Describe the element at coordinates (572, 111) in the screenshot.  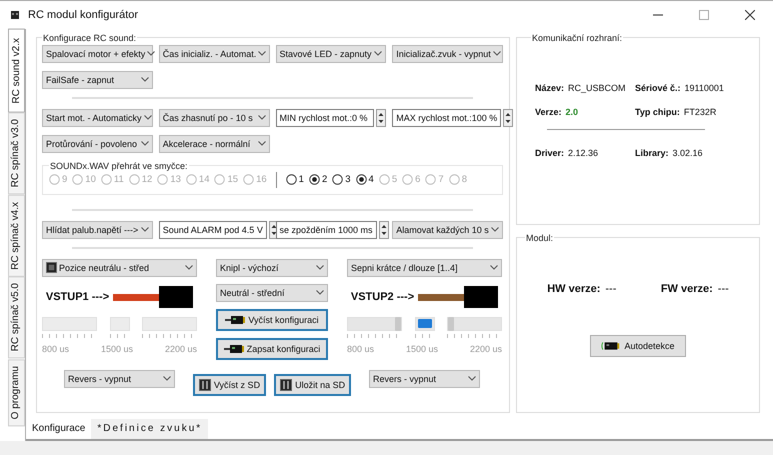
I see `info-value: 2.0` at that location.